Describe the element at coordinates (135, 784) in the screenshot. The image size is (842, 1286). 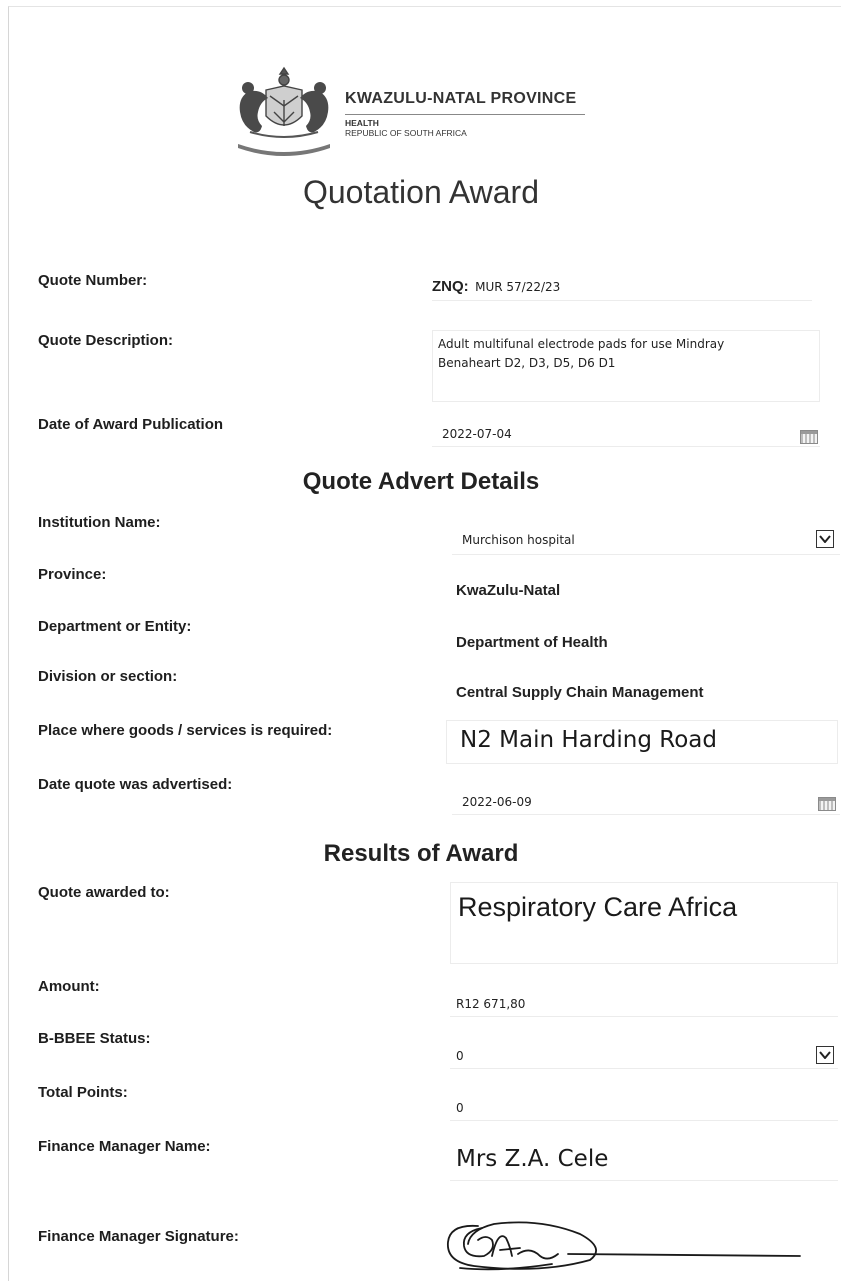
I see `advertised-date-label: Date quote was advertised:` at that location.